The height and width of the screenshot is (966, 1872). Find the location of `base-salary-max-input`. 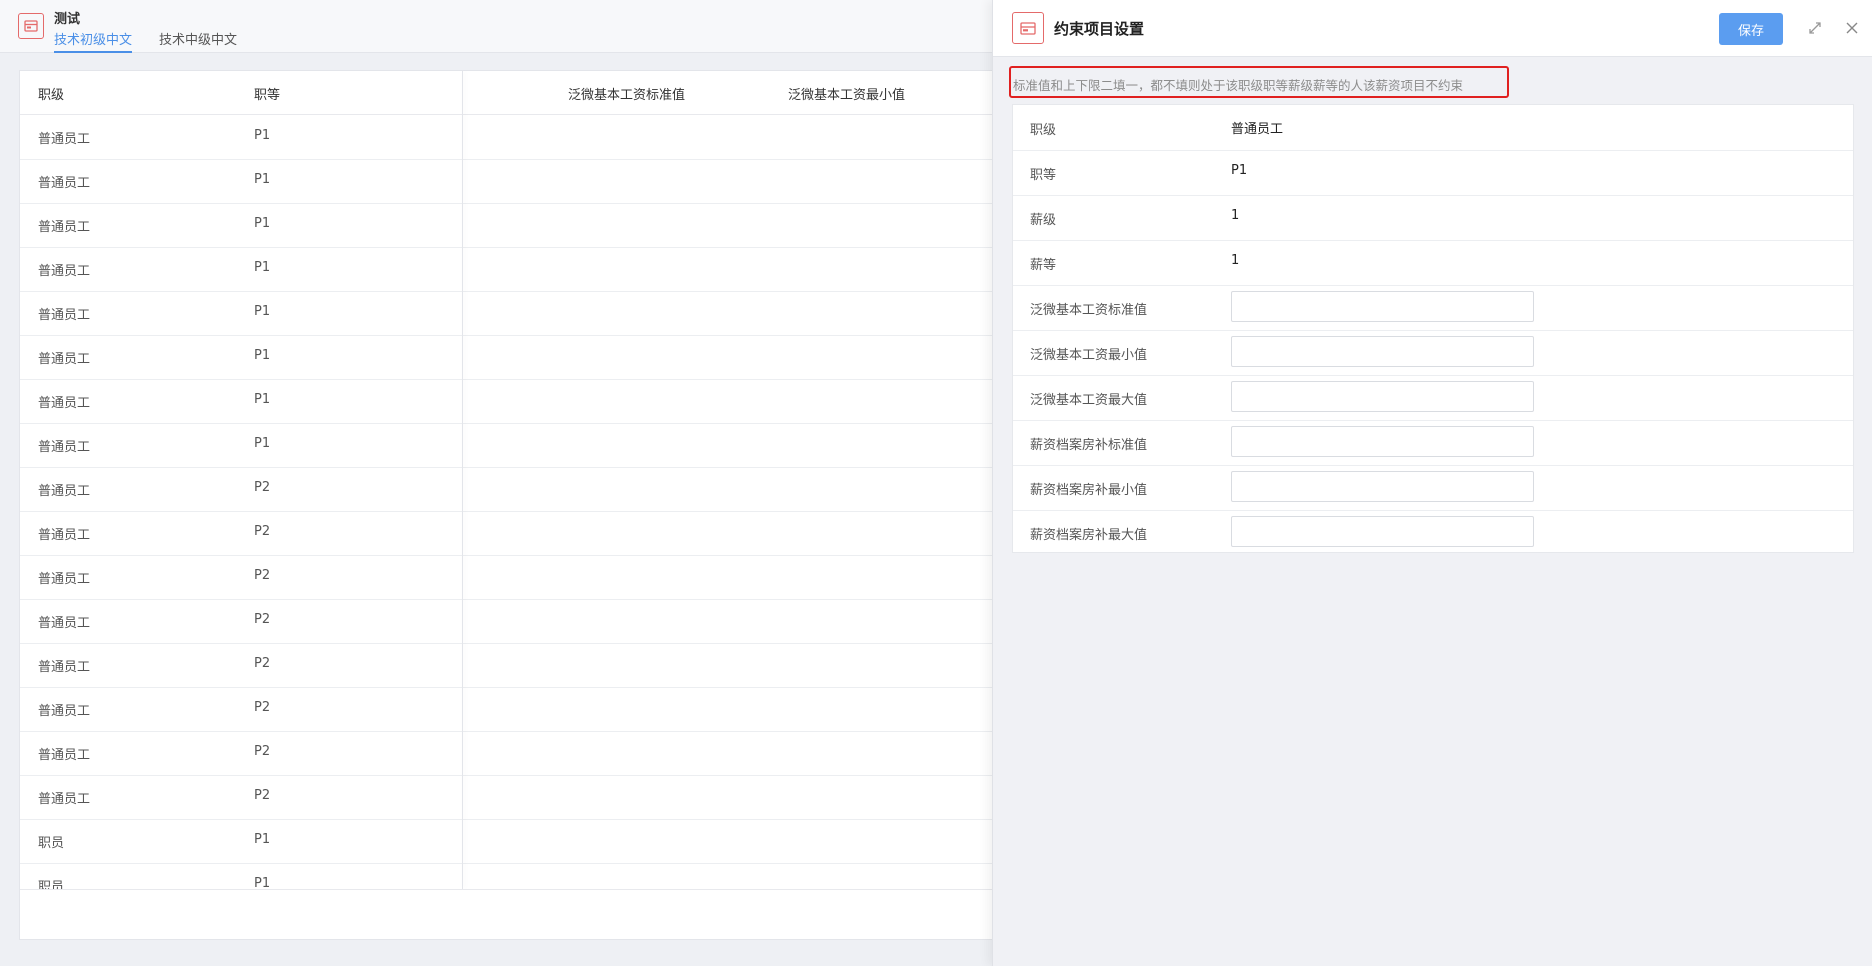

base-salary-max-input is located at coordinates (1382, 396).